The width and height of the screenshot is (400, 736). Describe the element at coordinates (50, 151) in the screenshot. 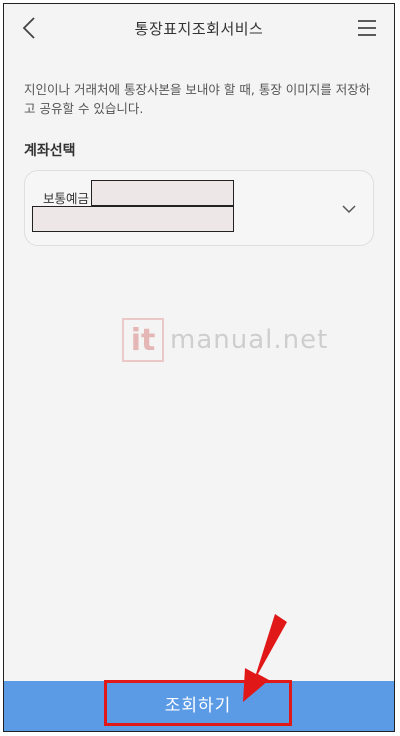

I see `account-select-label: 계좌선택` at that location.